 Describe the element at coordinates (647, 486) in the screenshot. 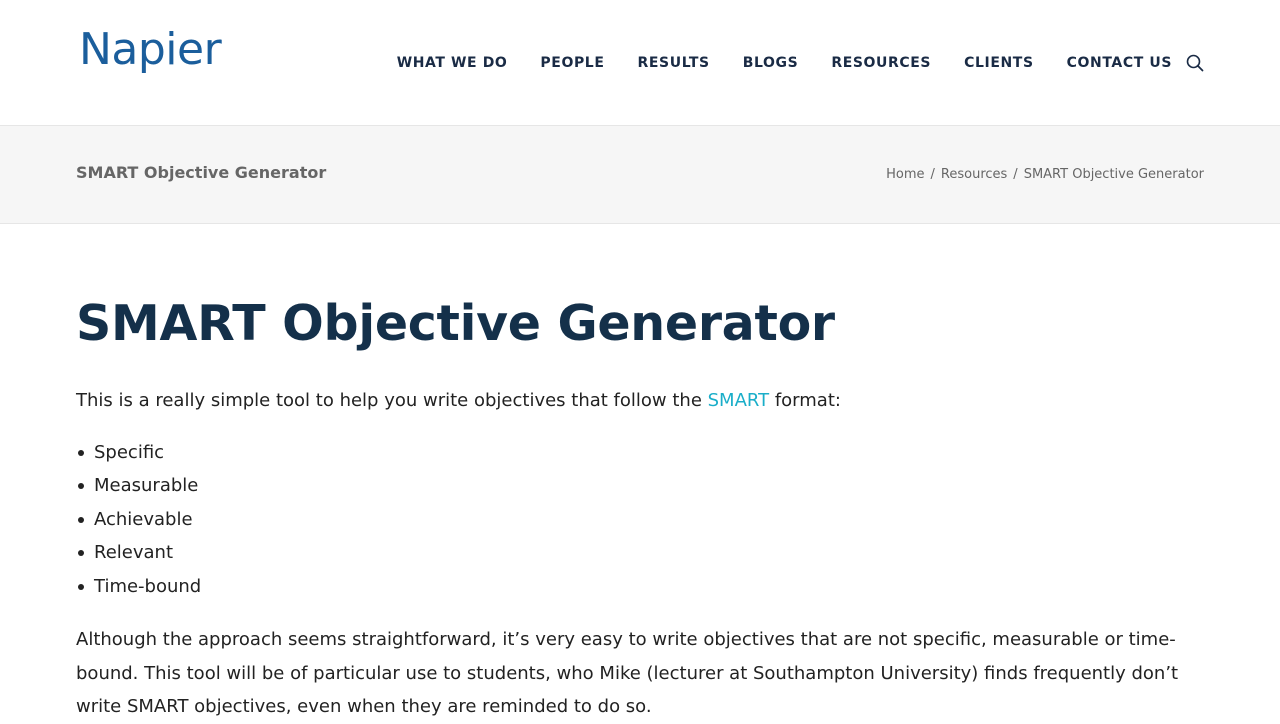

I see `list-item-measurable: Measurable` at that location.